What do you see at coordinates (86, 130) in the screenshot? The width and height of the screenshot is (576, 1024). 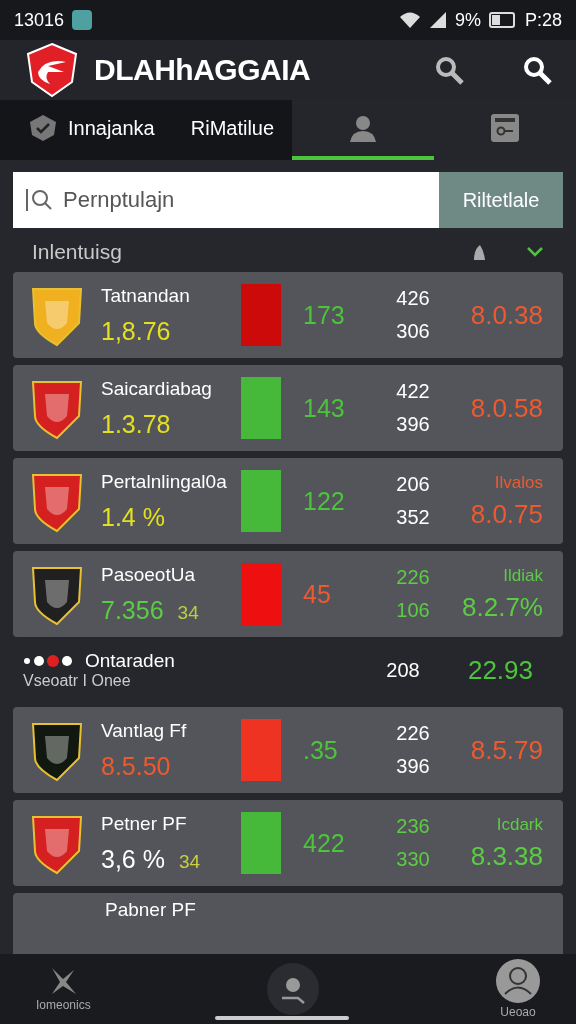 I see `tab: Innajanka` at bounding box center [86, 130].